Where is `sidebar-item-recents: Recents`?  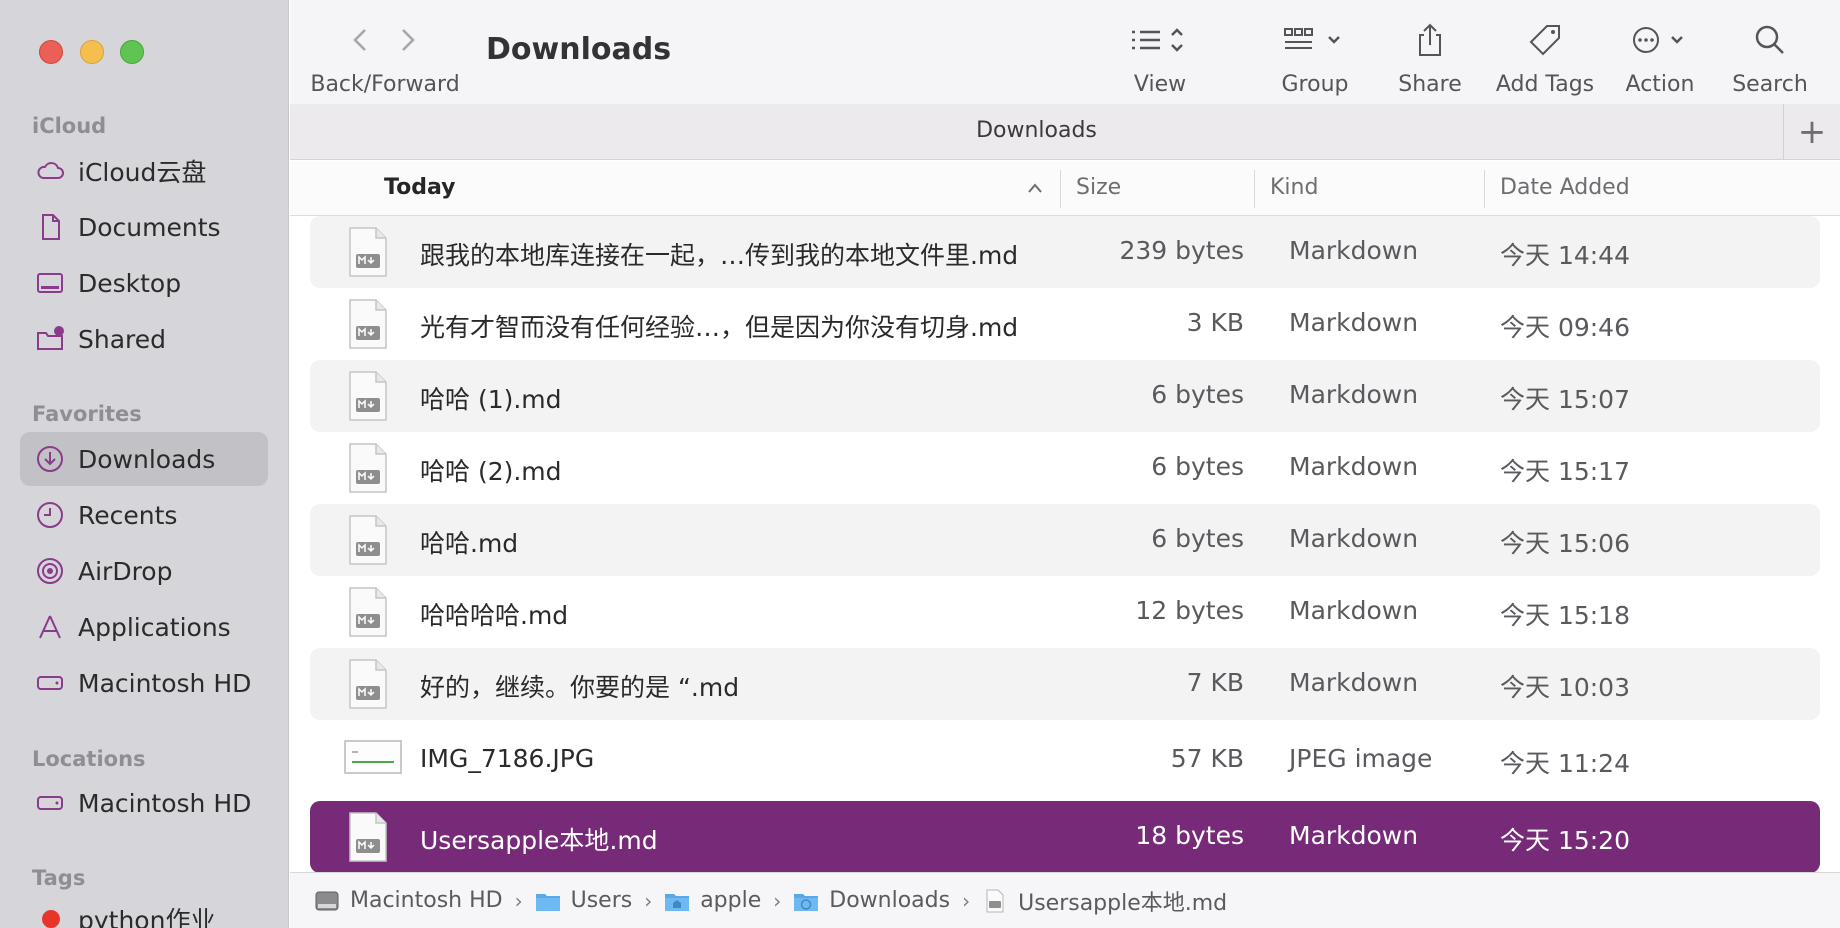 sidebar-item-recents: Recents is located at coordinates (144, 515).